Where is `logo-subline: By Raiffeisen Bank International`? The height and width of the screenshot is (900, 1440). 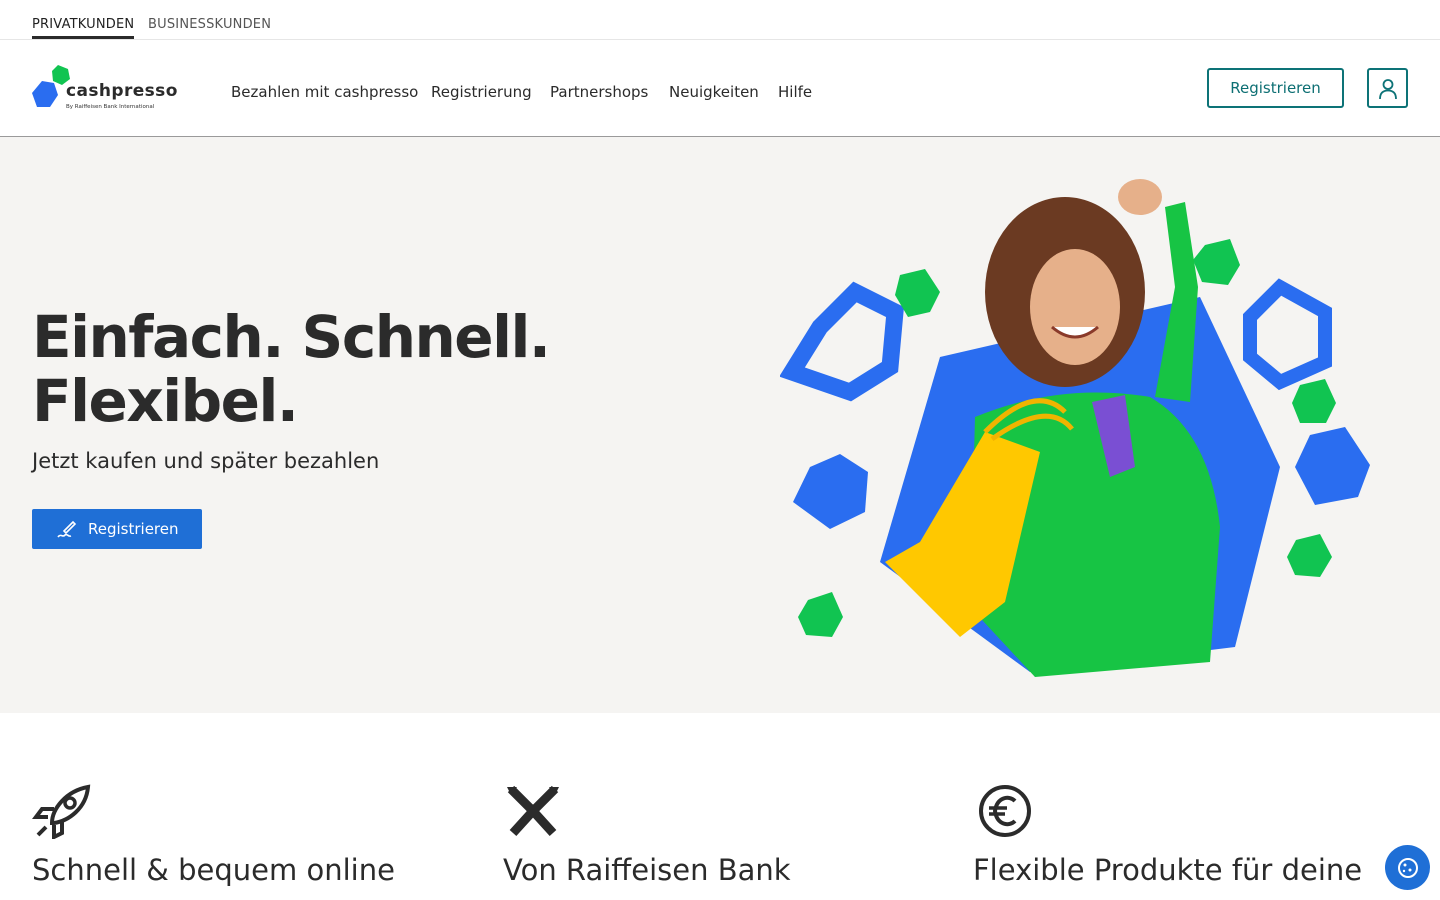 logo-subline: By Raiffeisen Bank International is located at coordinates (110, 107).